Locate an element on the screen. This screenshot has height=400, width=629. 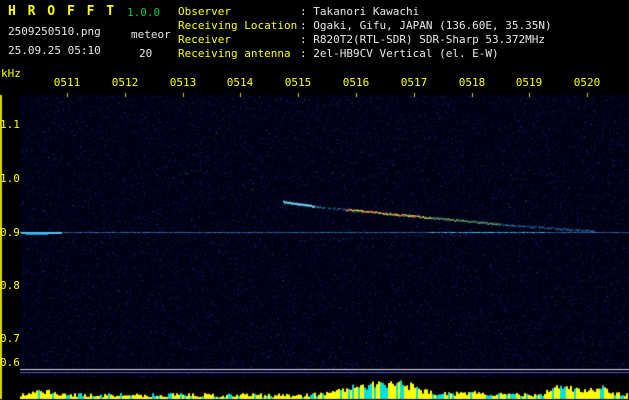
app-version: 1.0.0 is located at coordinates (144, 12).